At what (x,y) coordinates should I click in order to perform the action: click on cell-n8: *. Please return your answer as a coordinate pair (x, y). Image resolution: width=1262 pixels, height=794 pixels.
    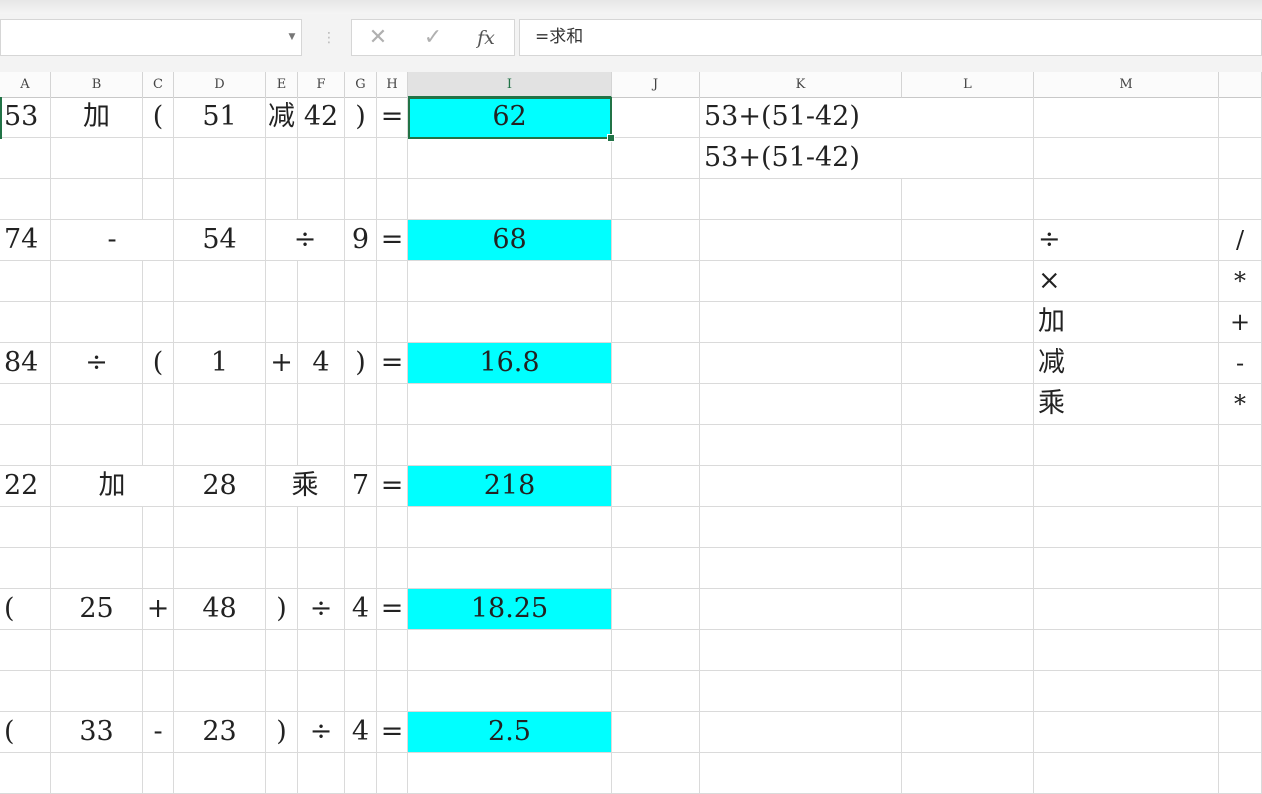
    Looking at the image, I should click on (1240, 404).